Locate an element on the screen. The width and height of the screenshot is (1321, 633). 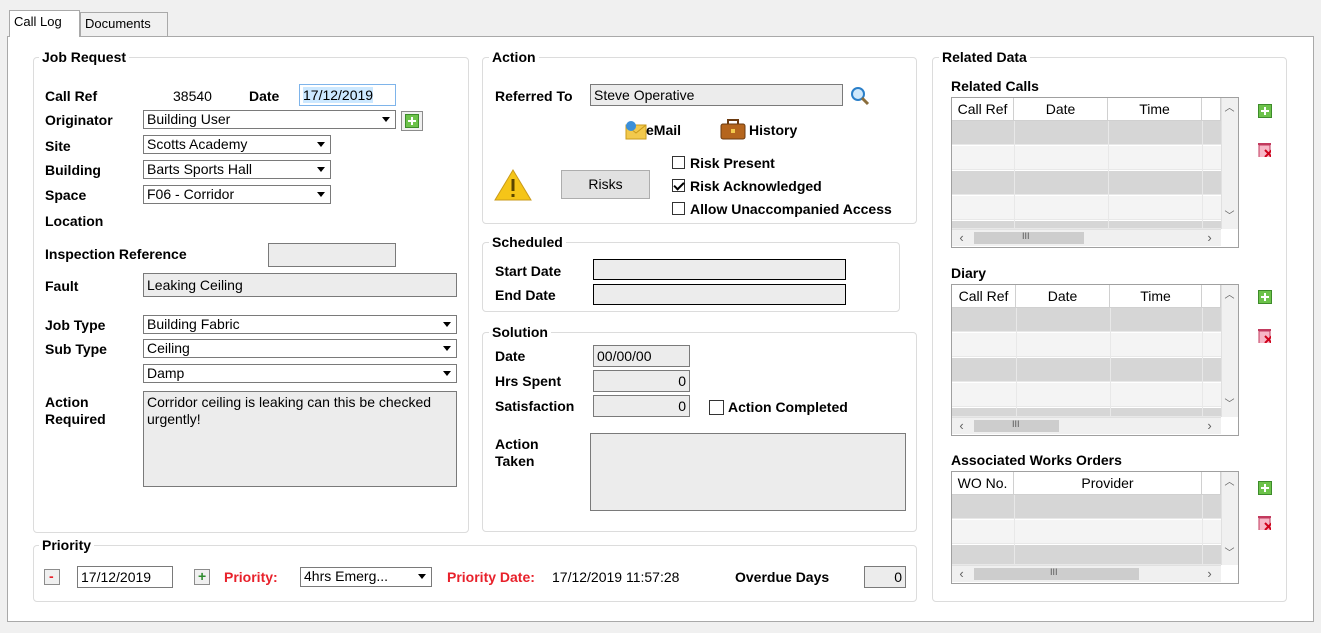
inspection-reference-label: Inspection Reference is located at coordinates (116, 254).